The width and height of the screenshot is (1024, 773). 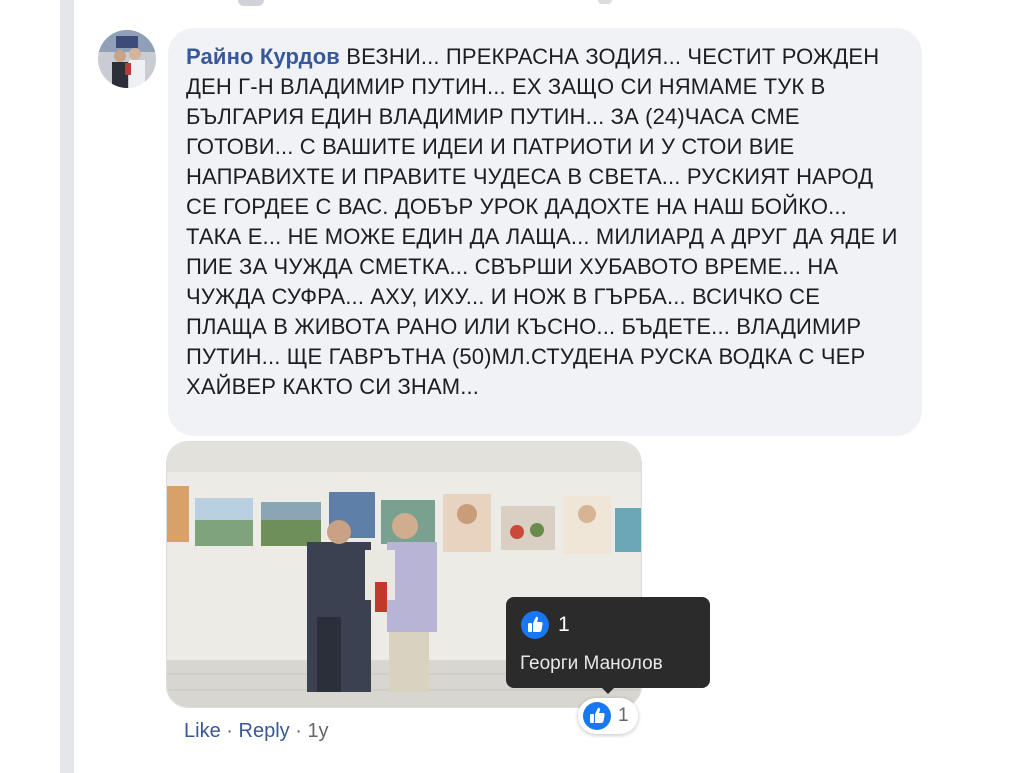 I want to click on previous-comment-edge, so click(x=605, y=2).